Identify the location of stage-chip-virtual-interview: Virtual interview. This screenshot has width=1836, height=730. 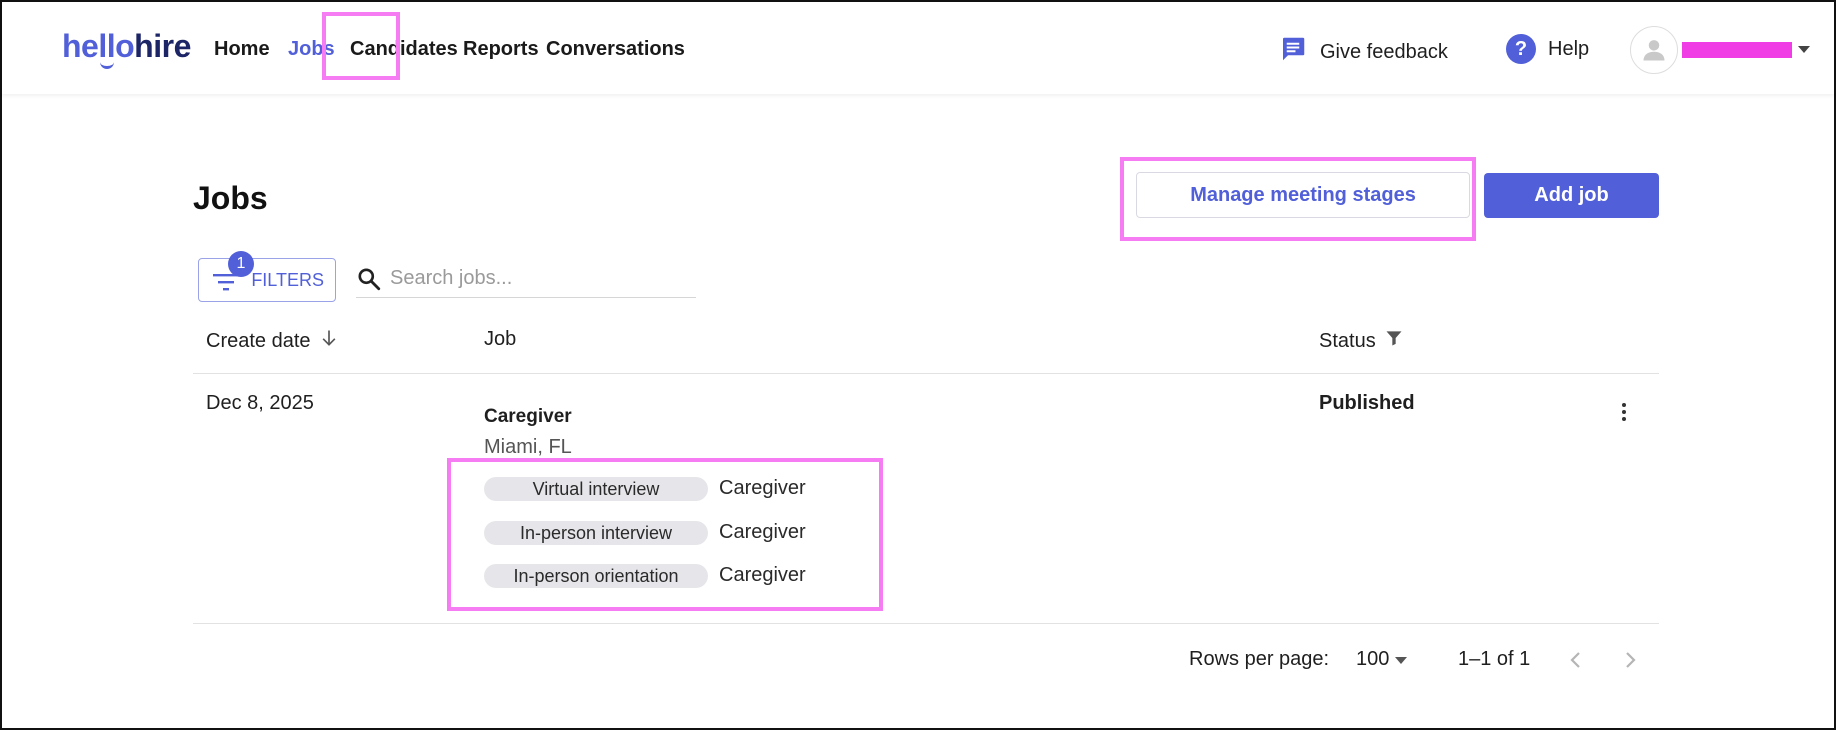
(596, 489).